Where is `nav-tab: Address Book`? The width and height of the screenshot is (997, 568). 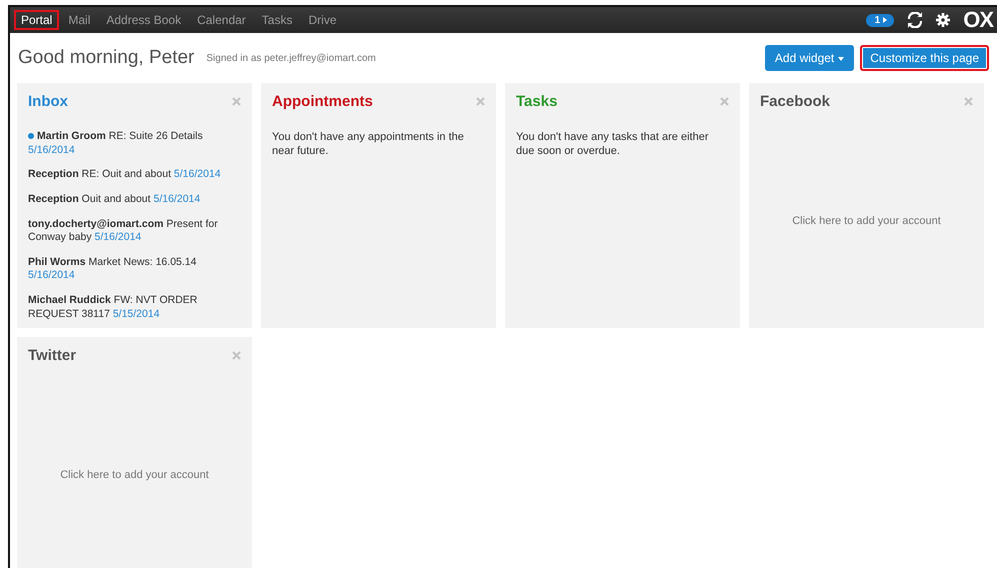 nav-tab: Address Book is located at coordinates (143, 20).